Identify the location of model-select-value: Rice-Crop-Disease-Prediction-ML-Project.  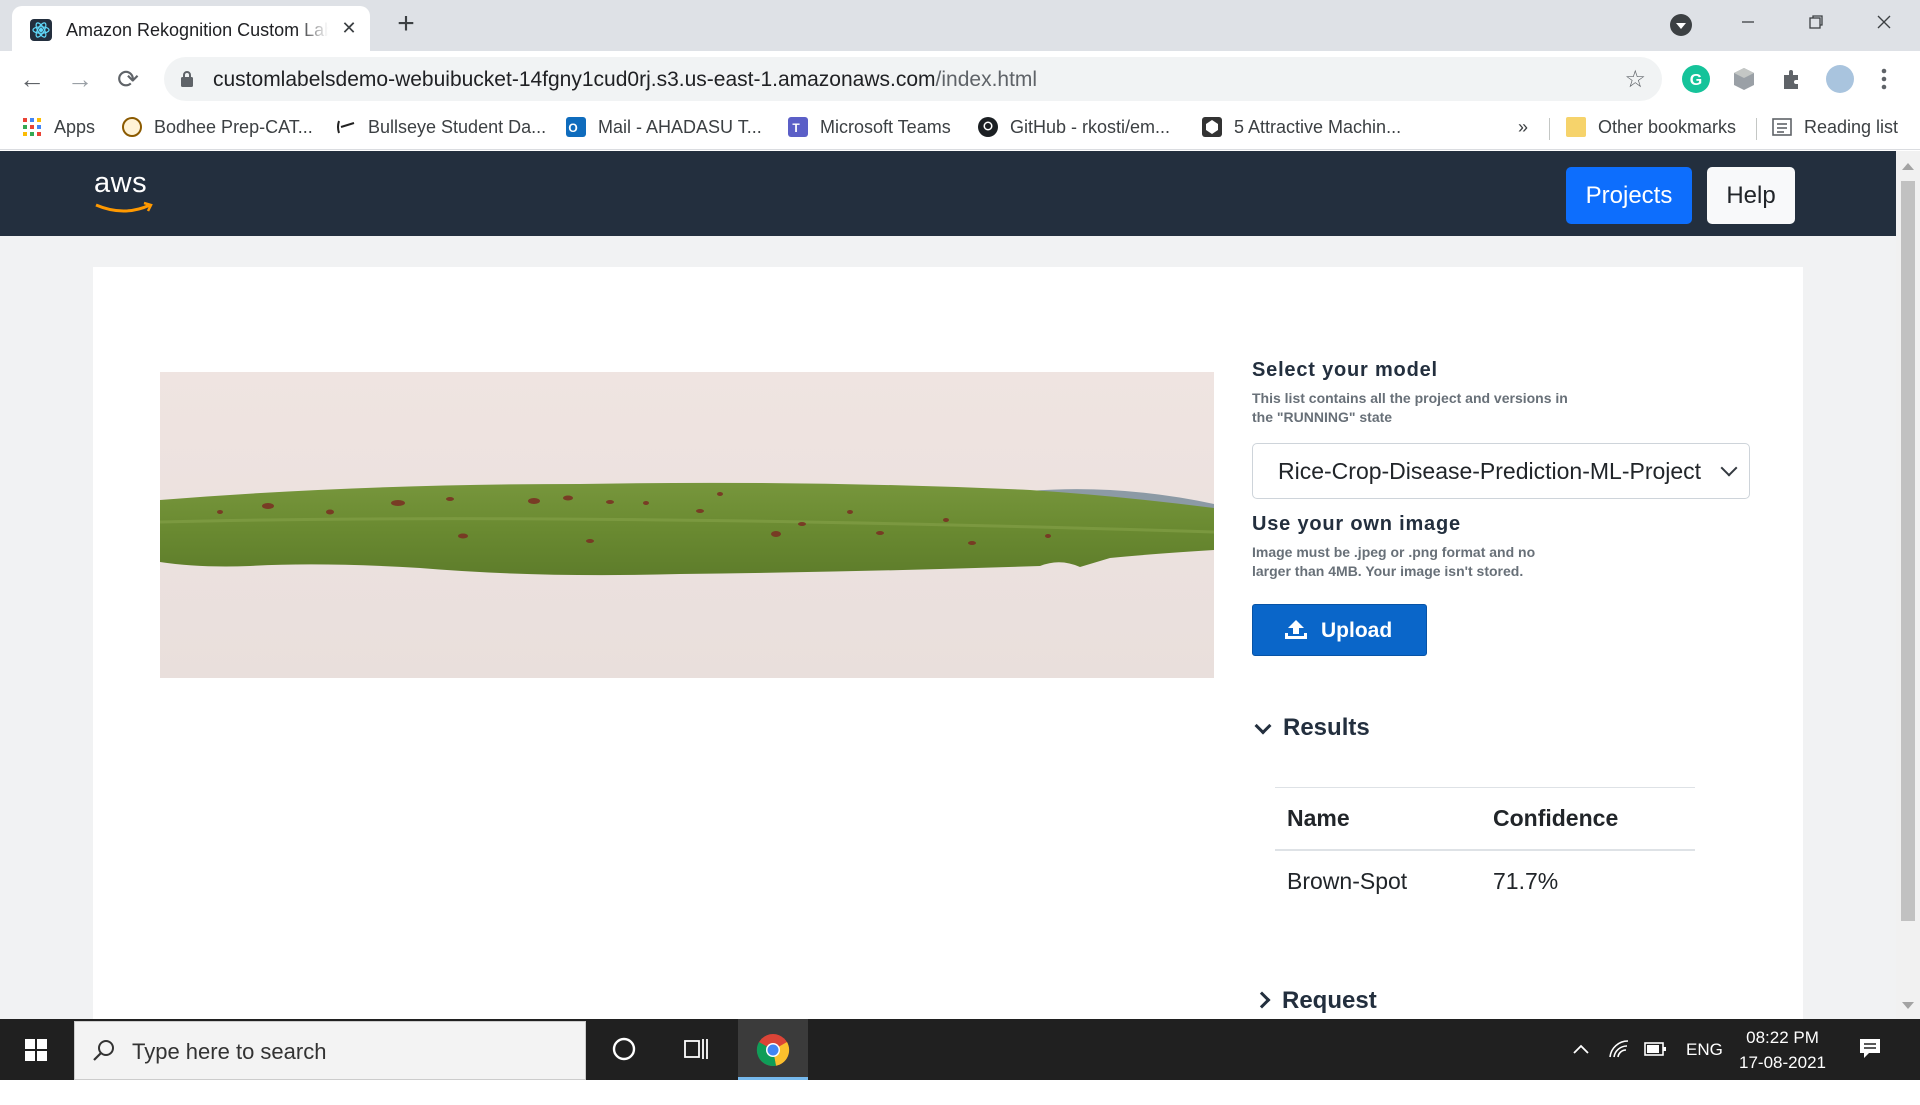
(1490, 471).